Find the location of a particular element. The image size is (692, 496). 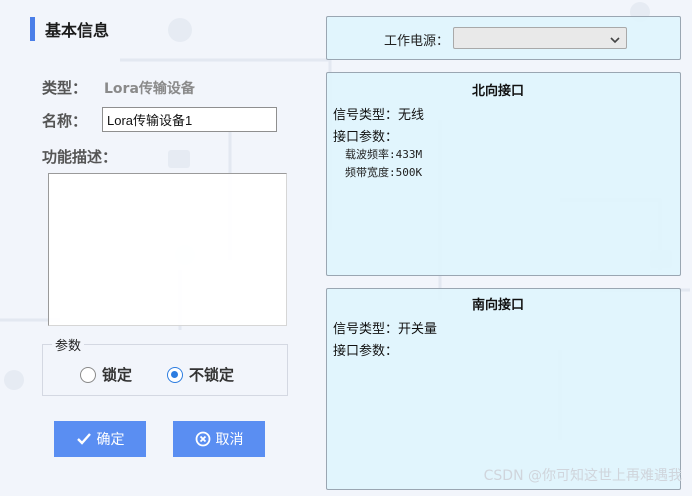

name-label: 名称： is located at coordinates (65, 121).